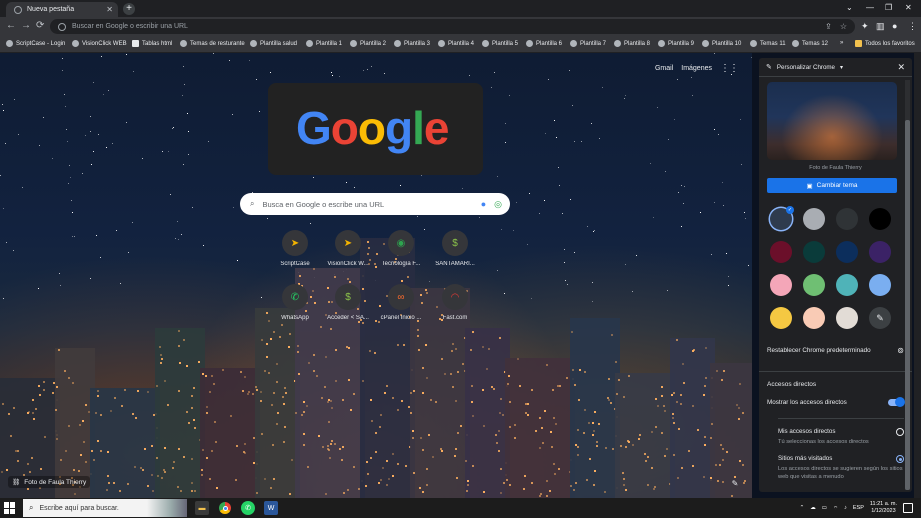  Describe the element at coordinates (845, 508) in the screenshot. I see `volume-icon: ♪` at that location.